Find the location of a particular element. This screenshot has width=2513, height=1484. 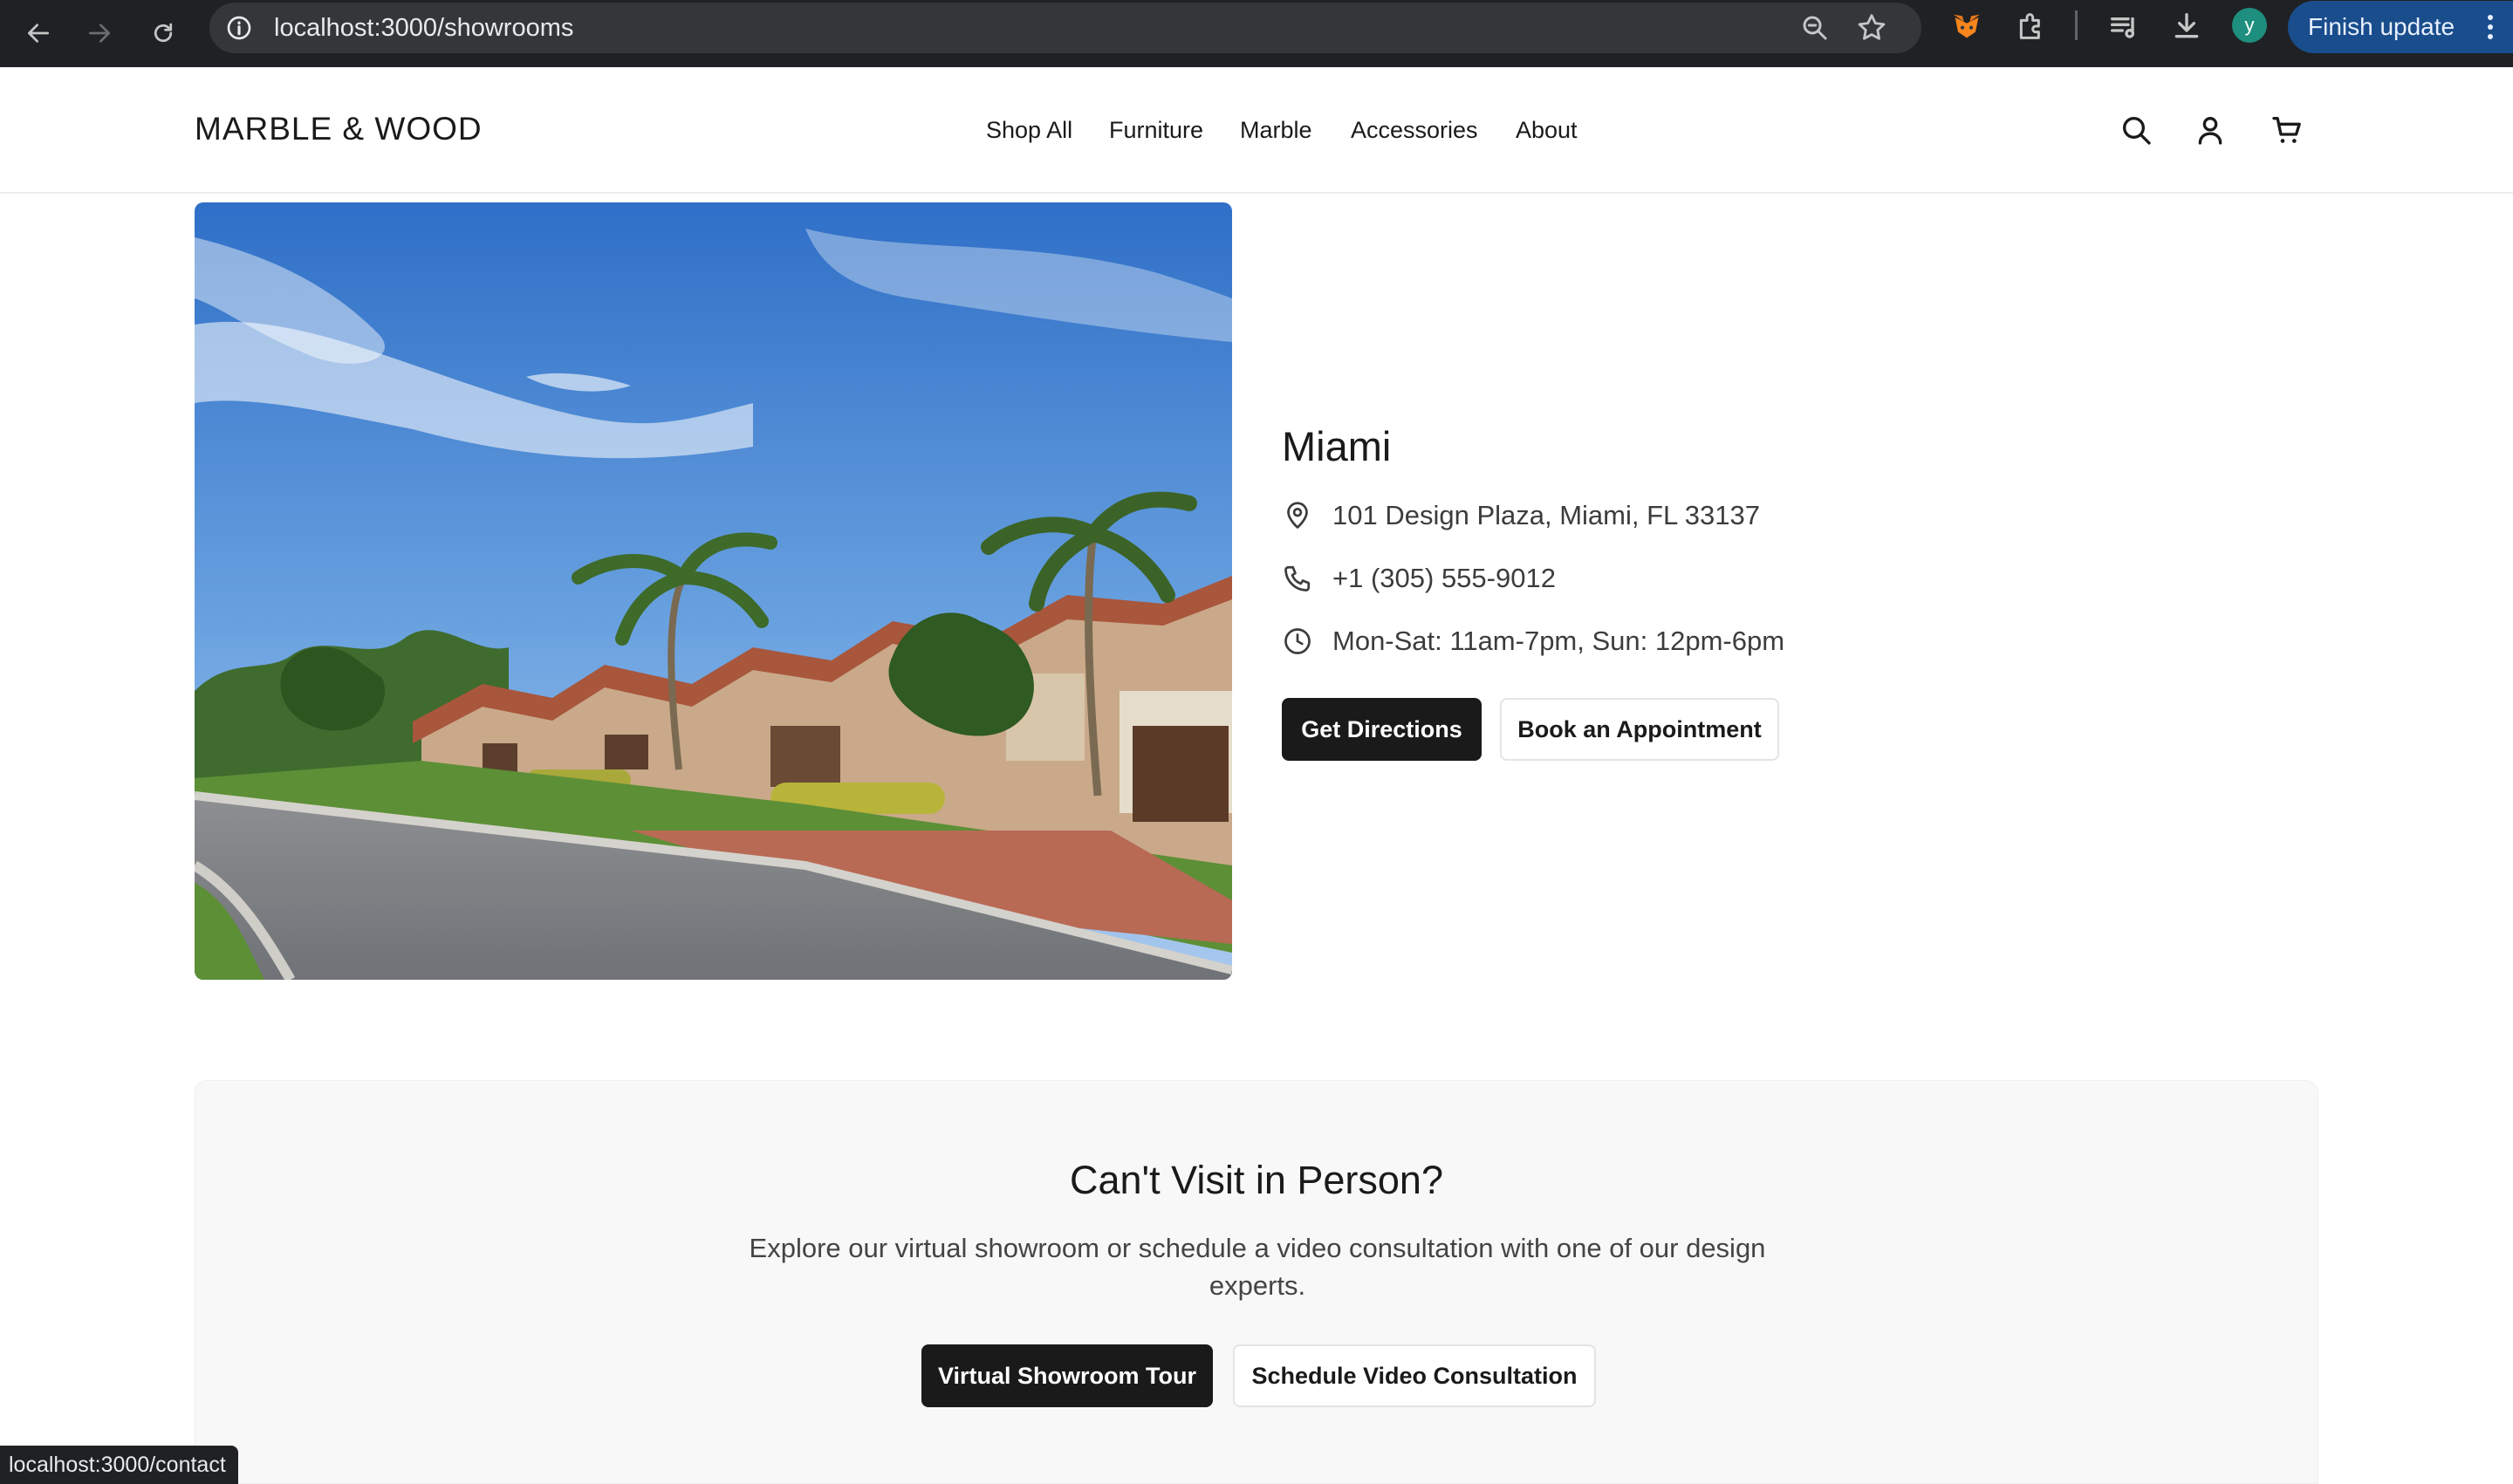

arrow-left-icon is located at coordinates (38, 33).